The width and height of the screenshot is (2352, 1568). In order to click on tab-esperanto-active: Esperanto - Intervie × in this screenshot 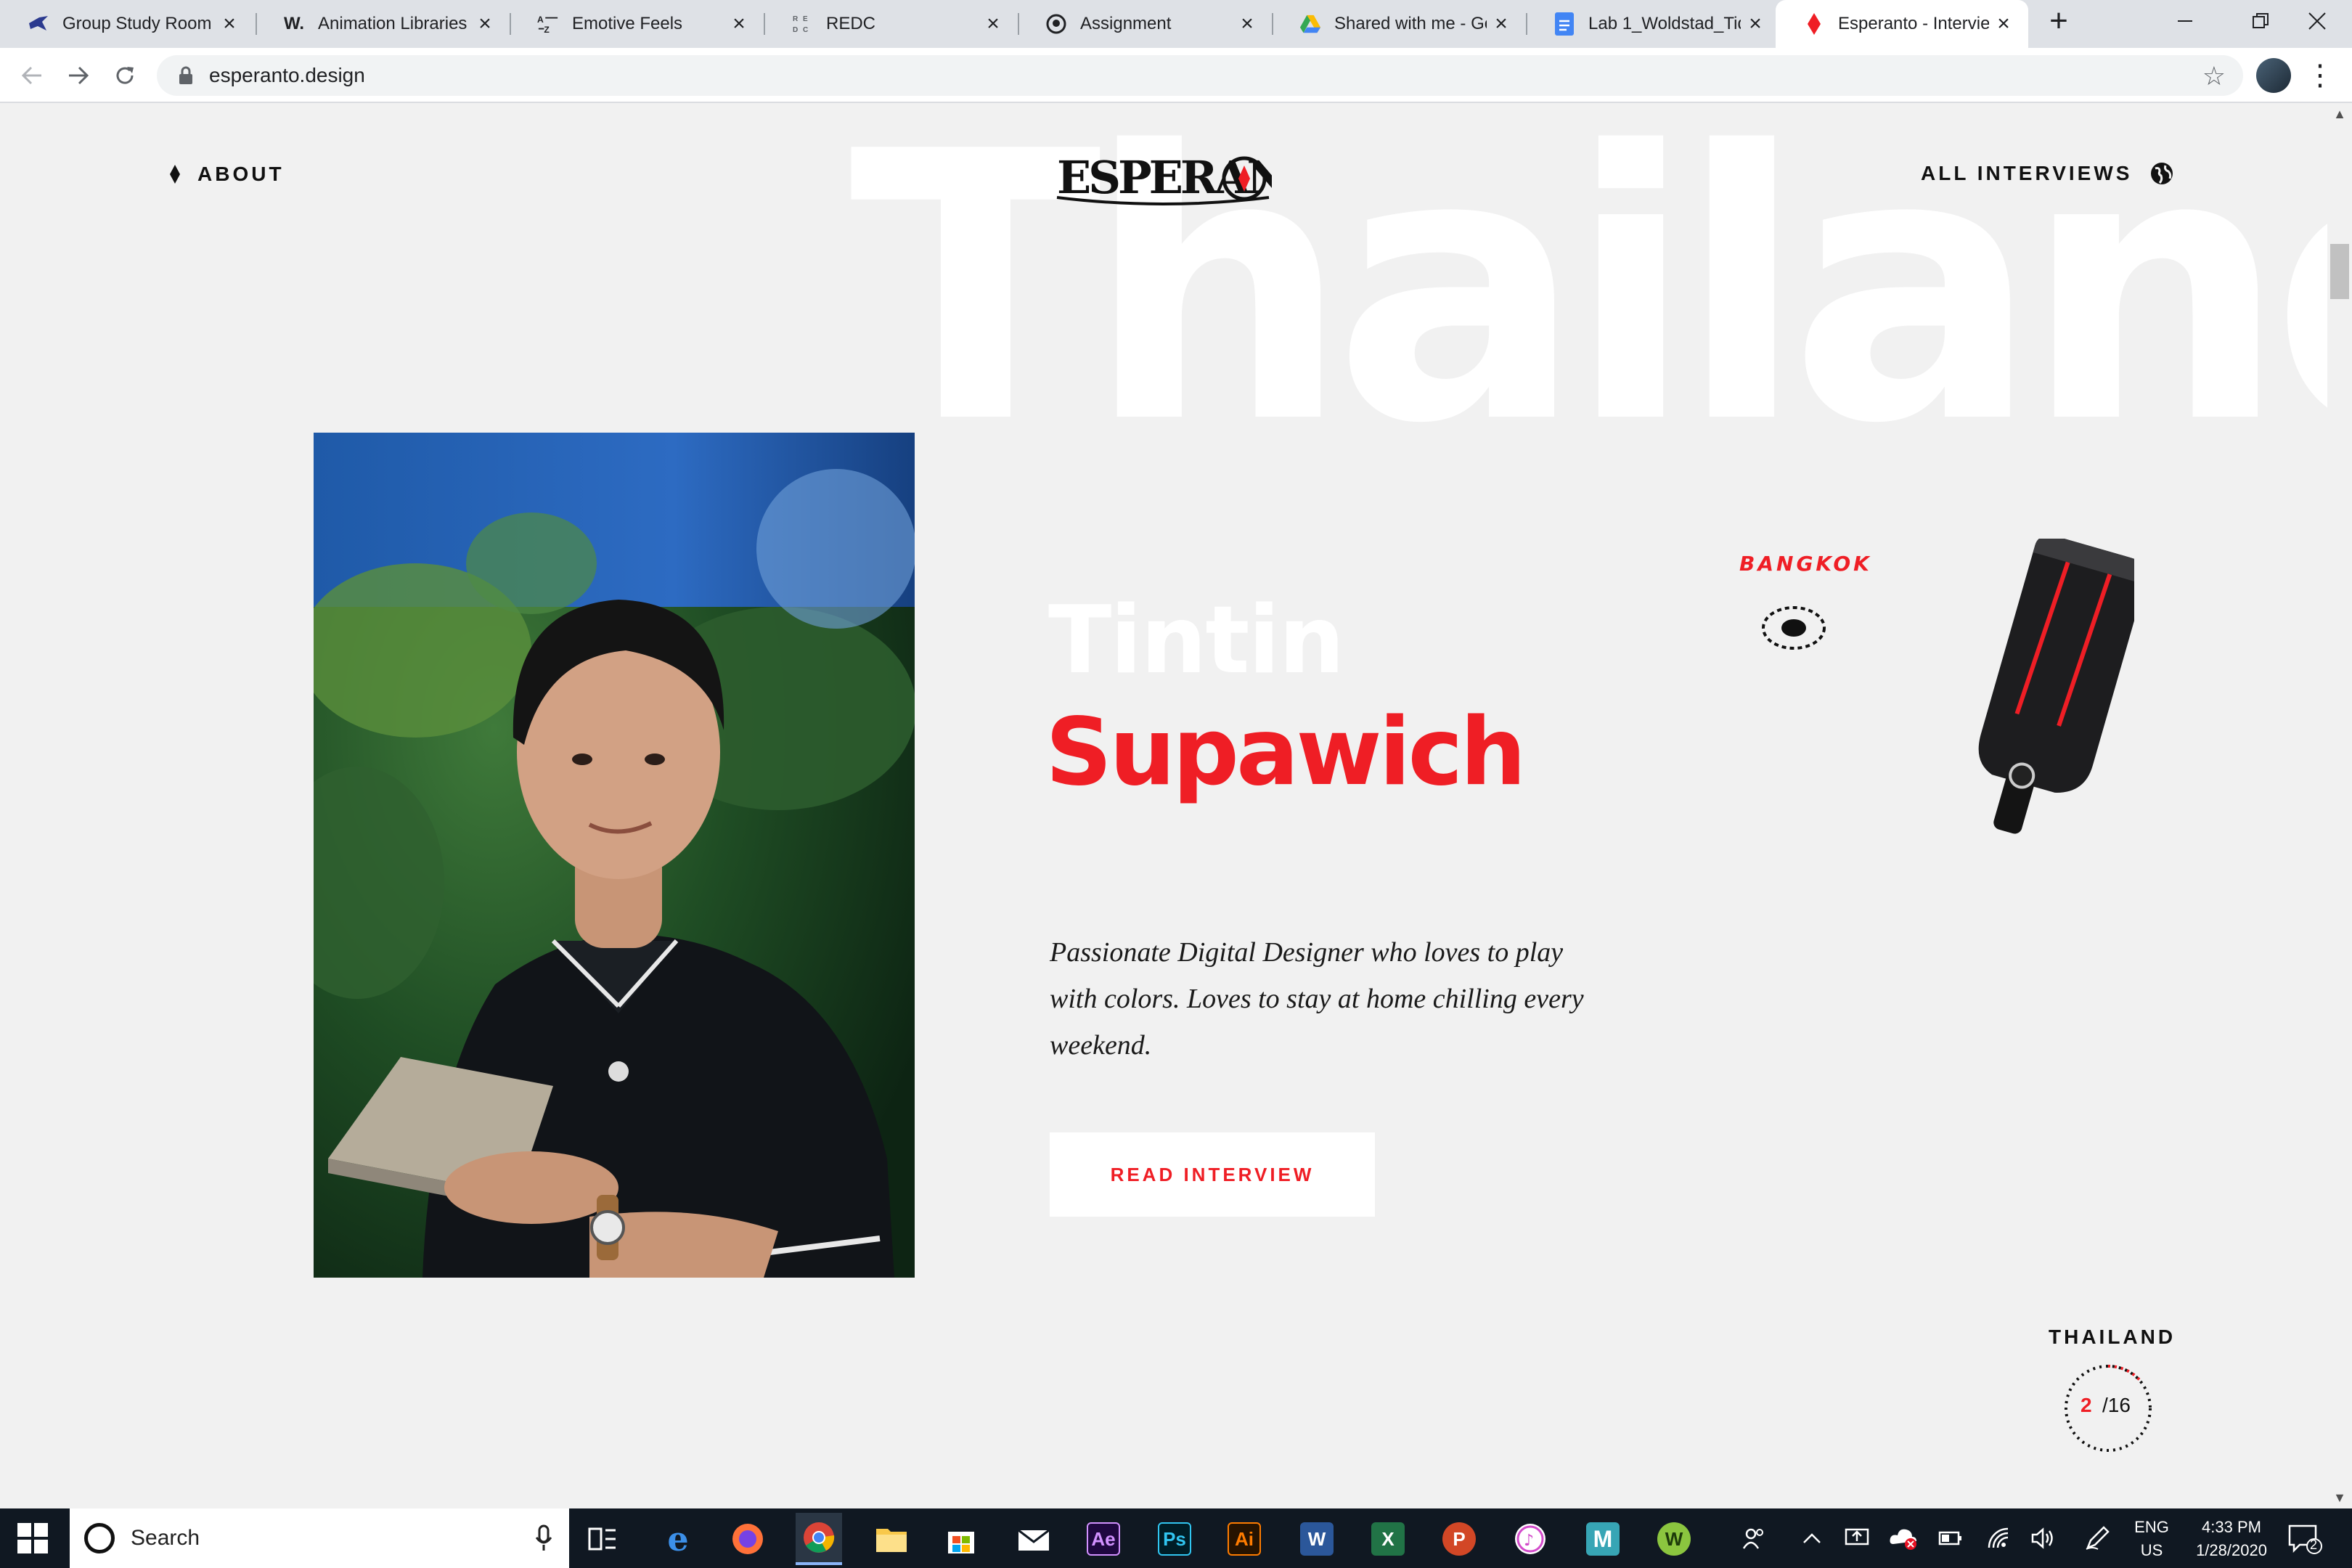, I will do `click(1902, 24)`.